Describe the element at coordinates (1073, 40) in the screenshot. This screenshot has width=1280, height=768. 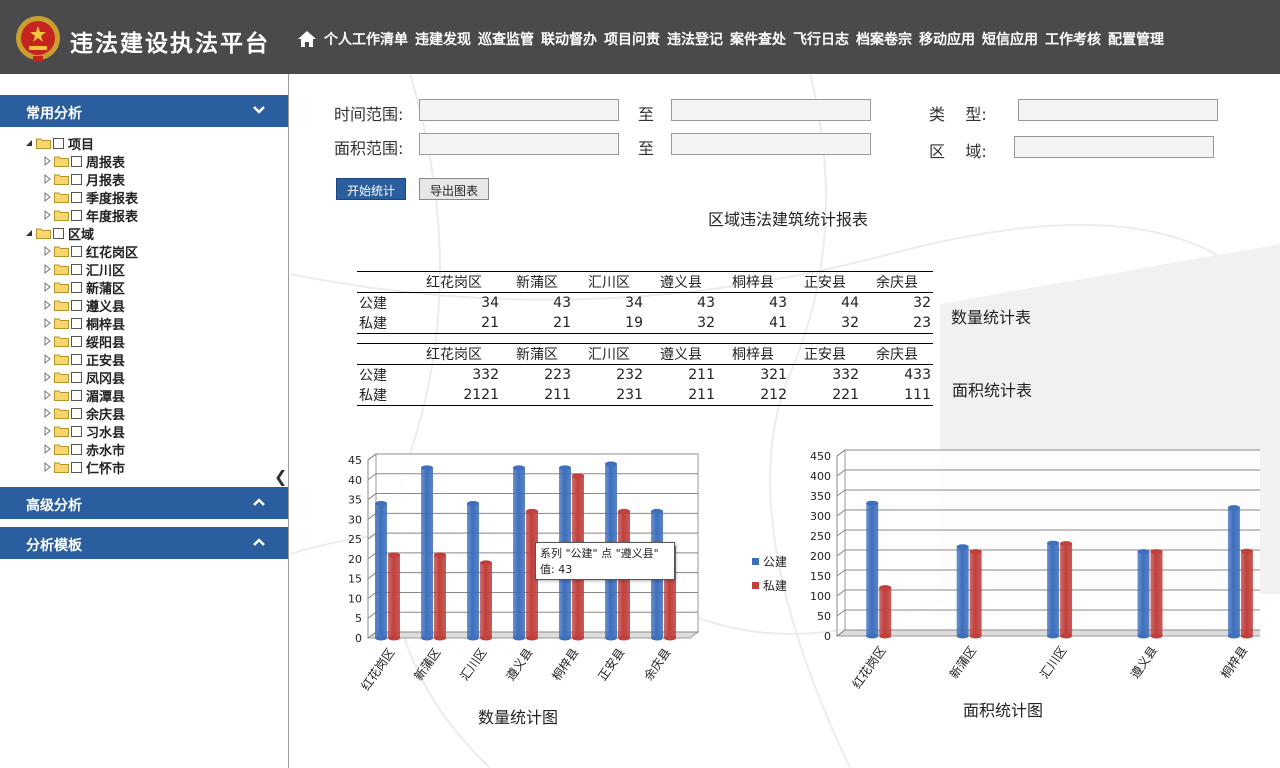
I see `nav-item: 工作考核` at that location.